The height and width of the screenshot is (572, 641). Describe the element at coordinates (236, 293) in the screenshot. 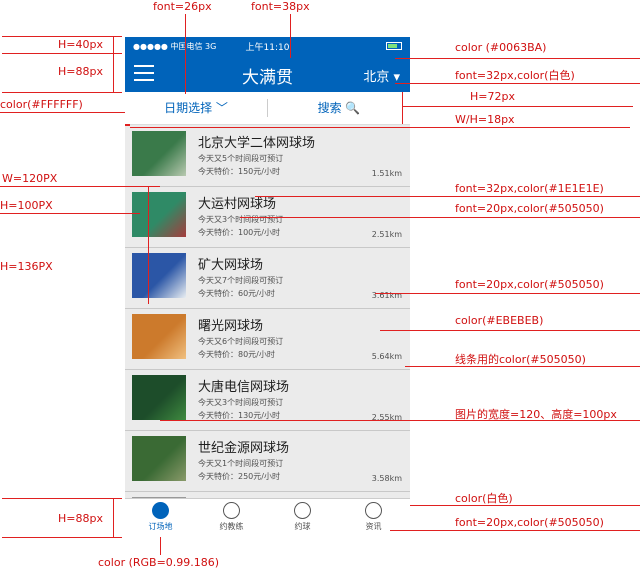

I see `price-text: 今天特价：60元/小时` at that location.